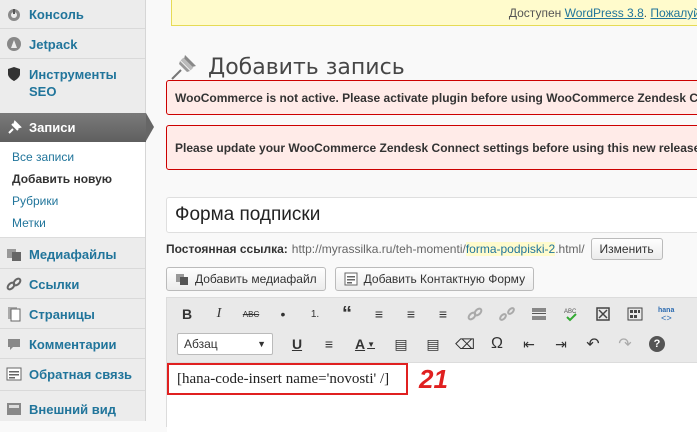 The height and width of the screenshot is (432, 697). I want to click on fullscreen-button, so click(603, 314).